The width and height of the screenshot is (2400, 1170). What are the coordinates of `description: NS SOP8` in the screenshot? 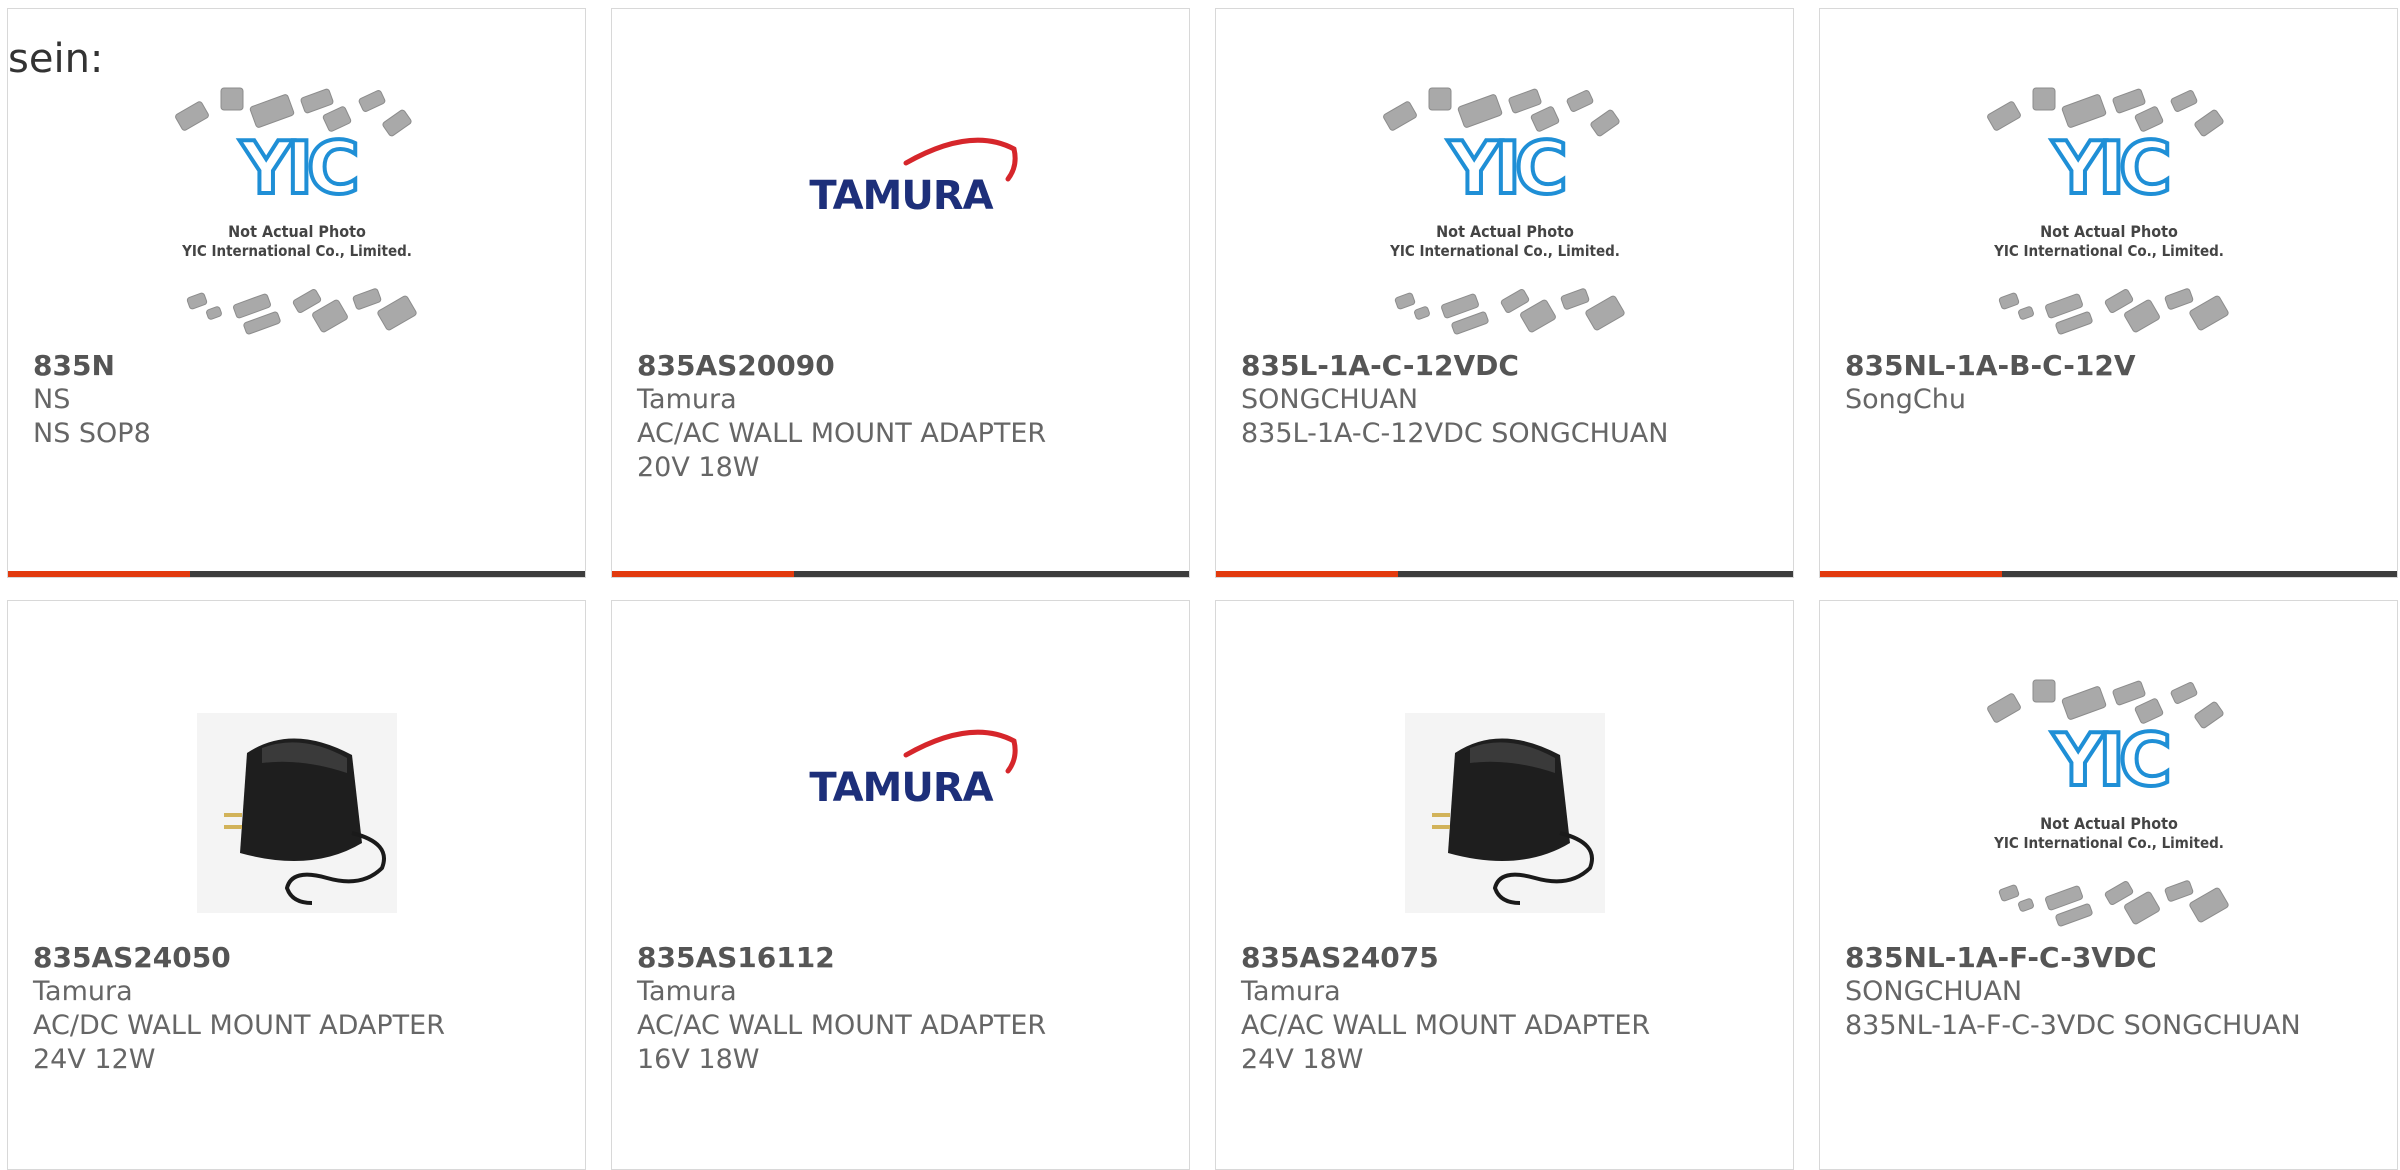 It's located at (92, 433).